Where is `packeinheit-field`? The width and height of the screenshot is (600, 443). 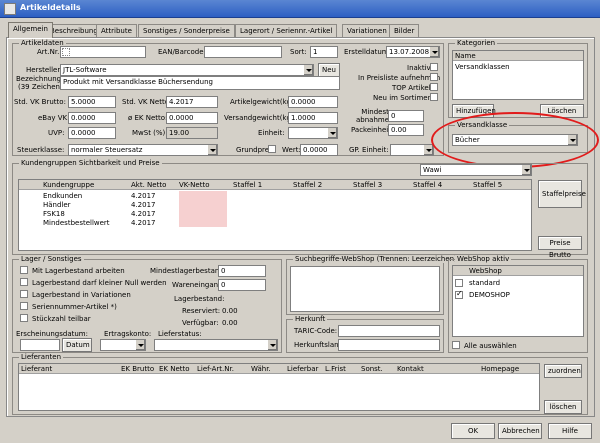 packeinheit-field is located at coordinates (406, 130).